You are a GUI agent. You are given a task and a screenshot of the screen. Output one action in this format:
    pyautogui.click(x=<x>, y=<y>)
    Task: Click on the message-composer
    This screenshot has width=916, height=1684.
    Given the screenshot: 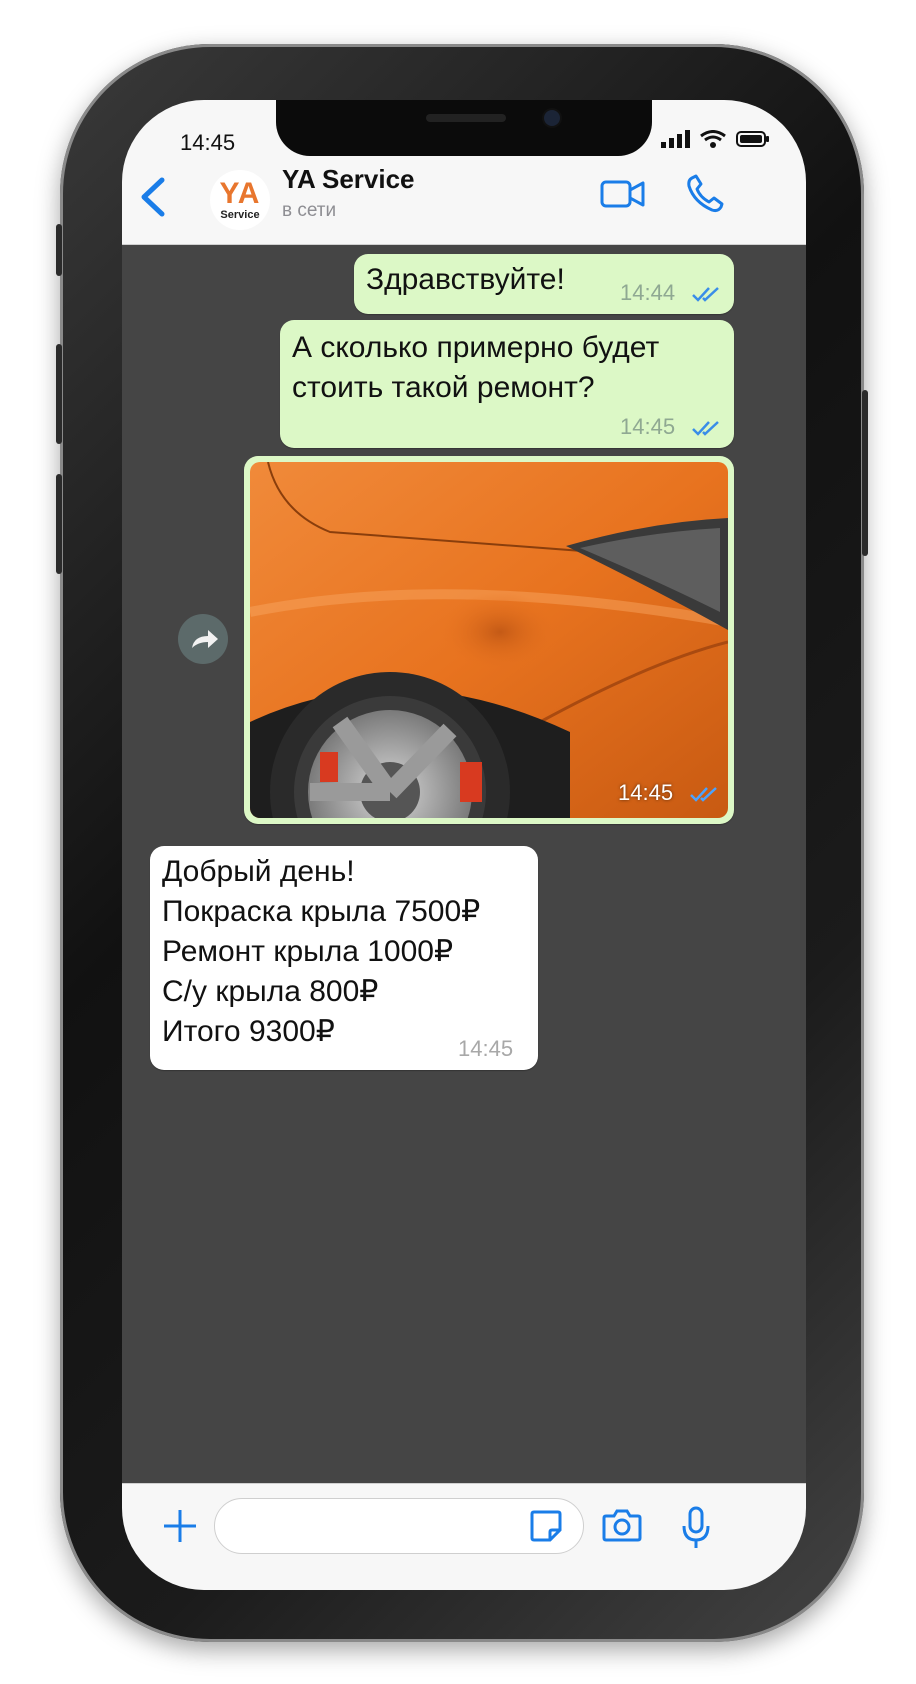 What is the action you would take?
    pyautogui.click(x=464, y=1536)
    